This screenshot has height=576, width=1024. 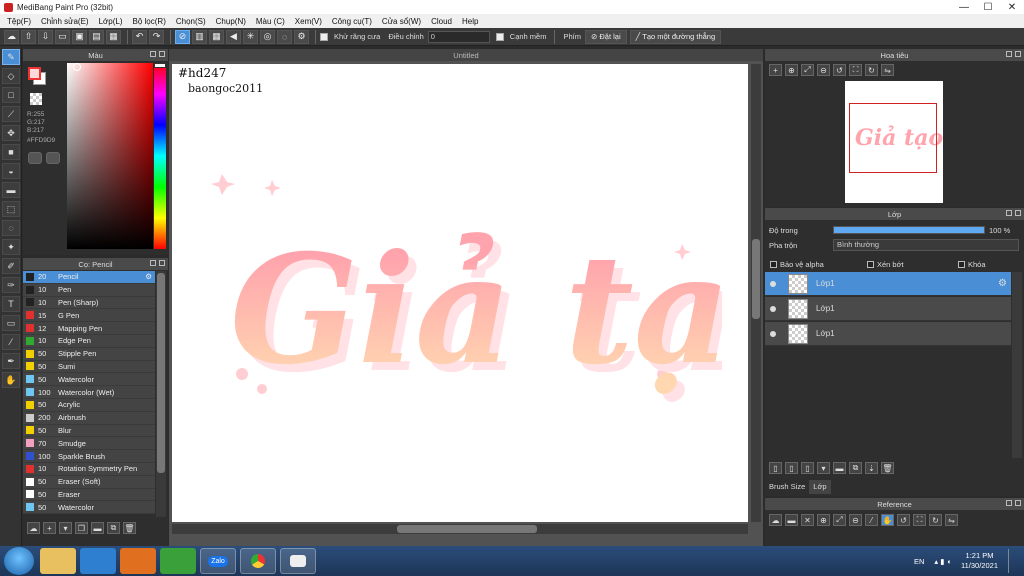 I want to click on layer-row: Lớp1, so click(x=888, y=309).